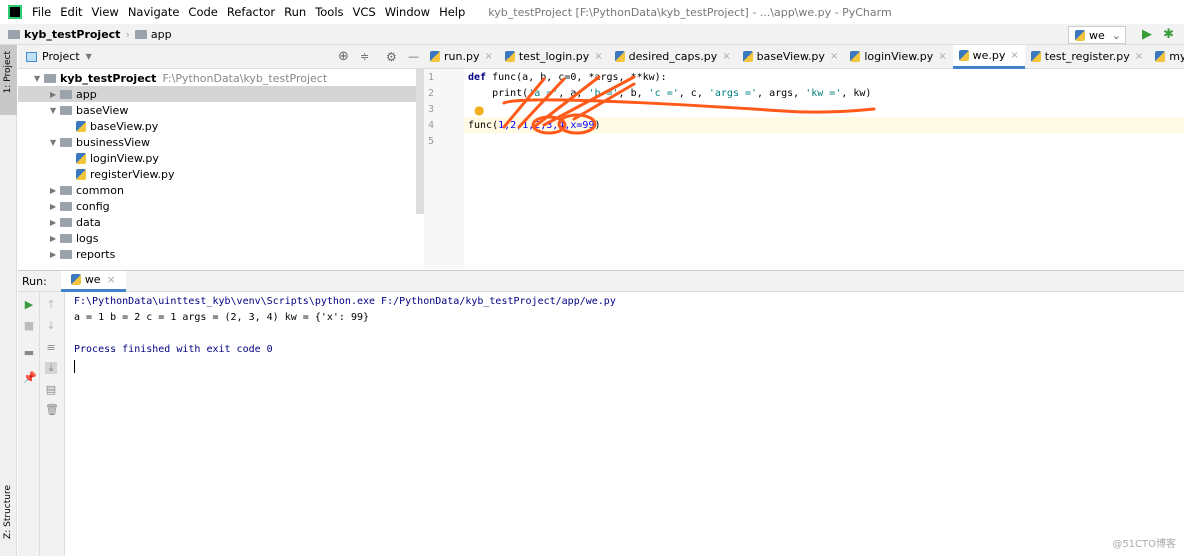  What do you see at coordinates (93, 281) in the screenshot?
I see `run-tab-we: we ×` at bounding box center [93, 281].